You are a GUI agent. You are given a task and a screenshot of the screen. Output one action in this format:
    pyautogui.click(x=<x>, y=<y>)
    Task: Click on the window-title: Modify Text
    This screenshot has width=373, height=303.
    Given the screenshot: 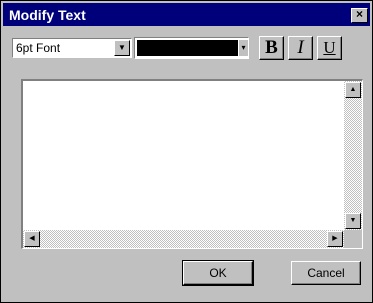 What is the action you would take?
    pyautogui.click(x=47, y=15)
    